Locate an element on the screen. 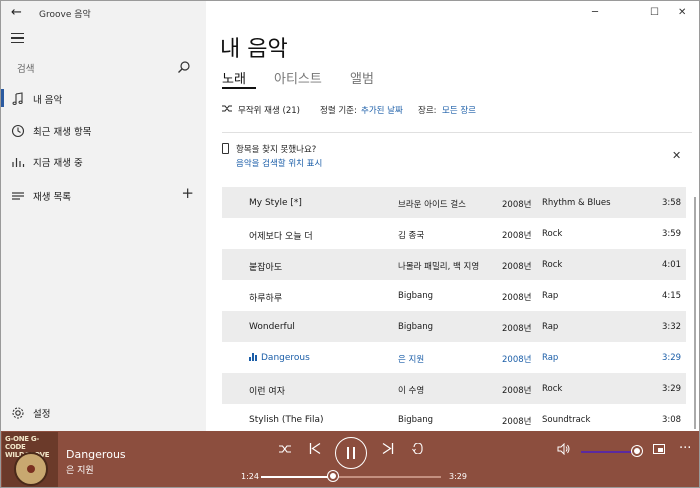 The image size is (700, 488). song-artist: 김 종국 is located at coordinates (411, 235).